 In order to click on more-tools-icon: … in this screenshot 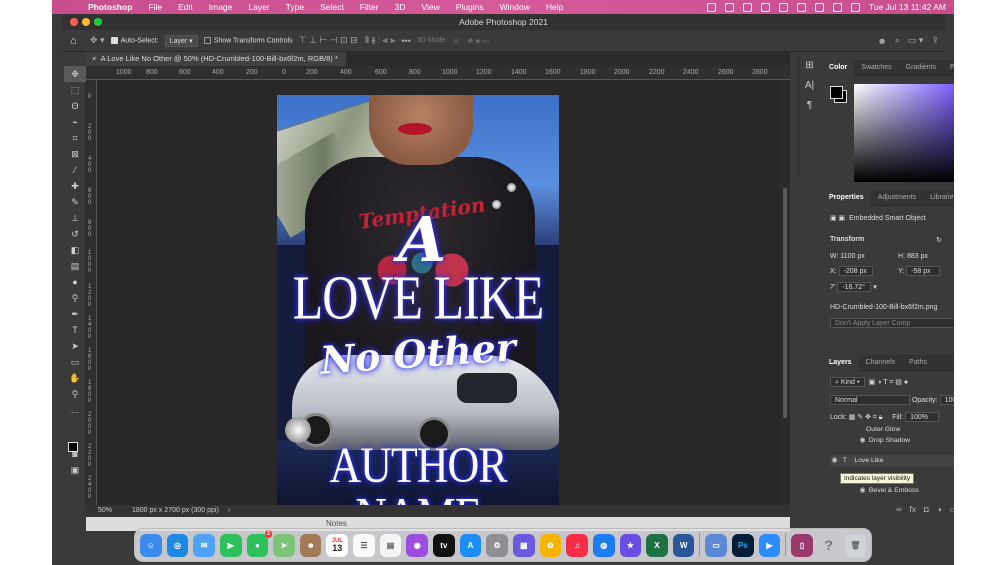, I will do `click(75, 410)`.